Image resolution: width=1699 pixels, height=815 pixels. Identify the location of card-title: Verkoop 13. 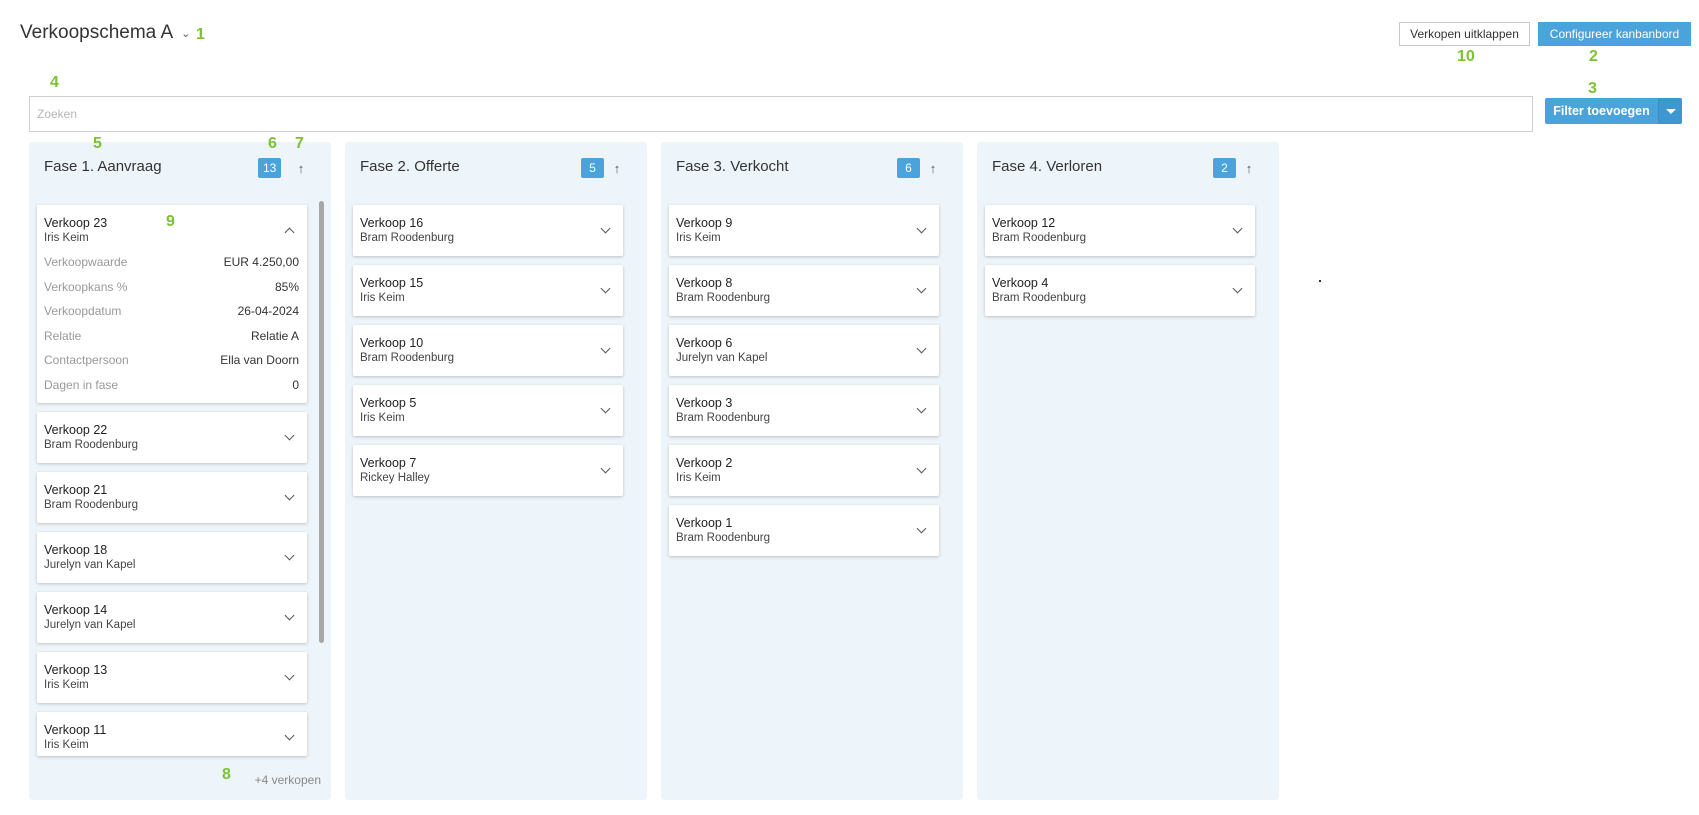
(76, 670).